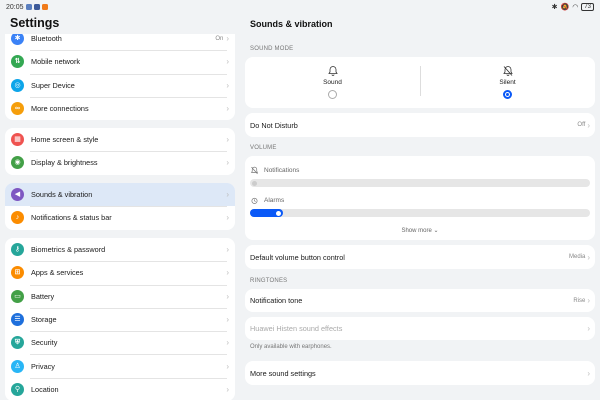  I want to click on bluetooth-icon: ✱, so click(17, 40).